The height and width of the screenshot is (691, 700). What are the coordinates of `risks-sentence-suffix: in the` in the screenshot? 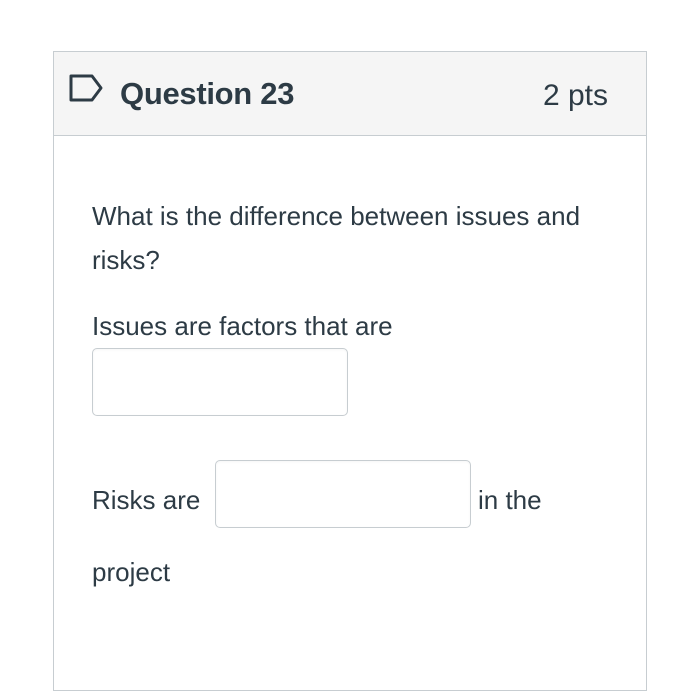 It's located at (510, 500).